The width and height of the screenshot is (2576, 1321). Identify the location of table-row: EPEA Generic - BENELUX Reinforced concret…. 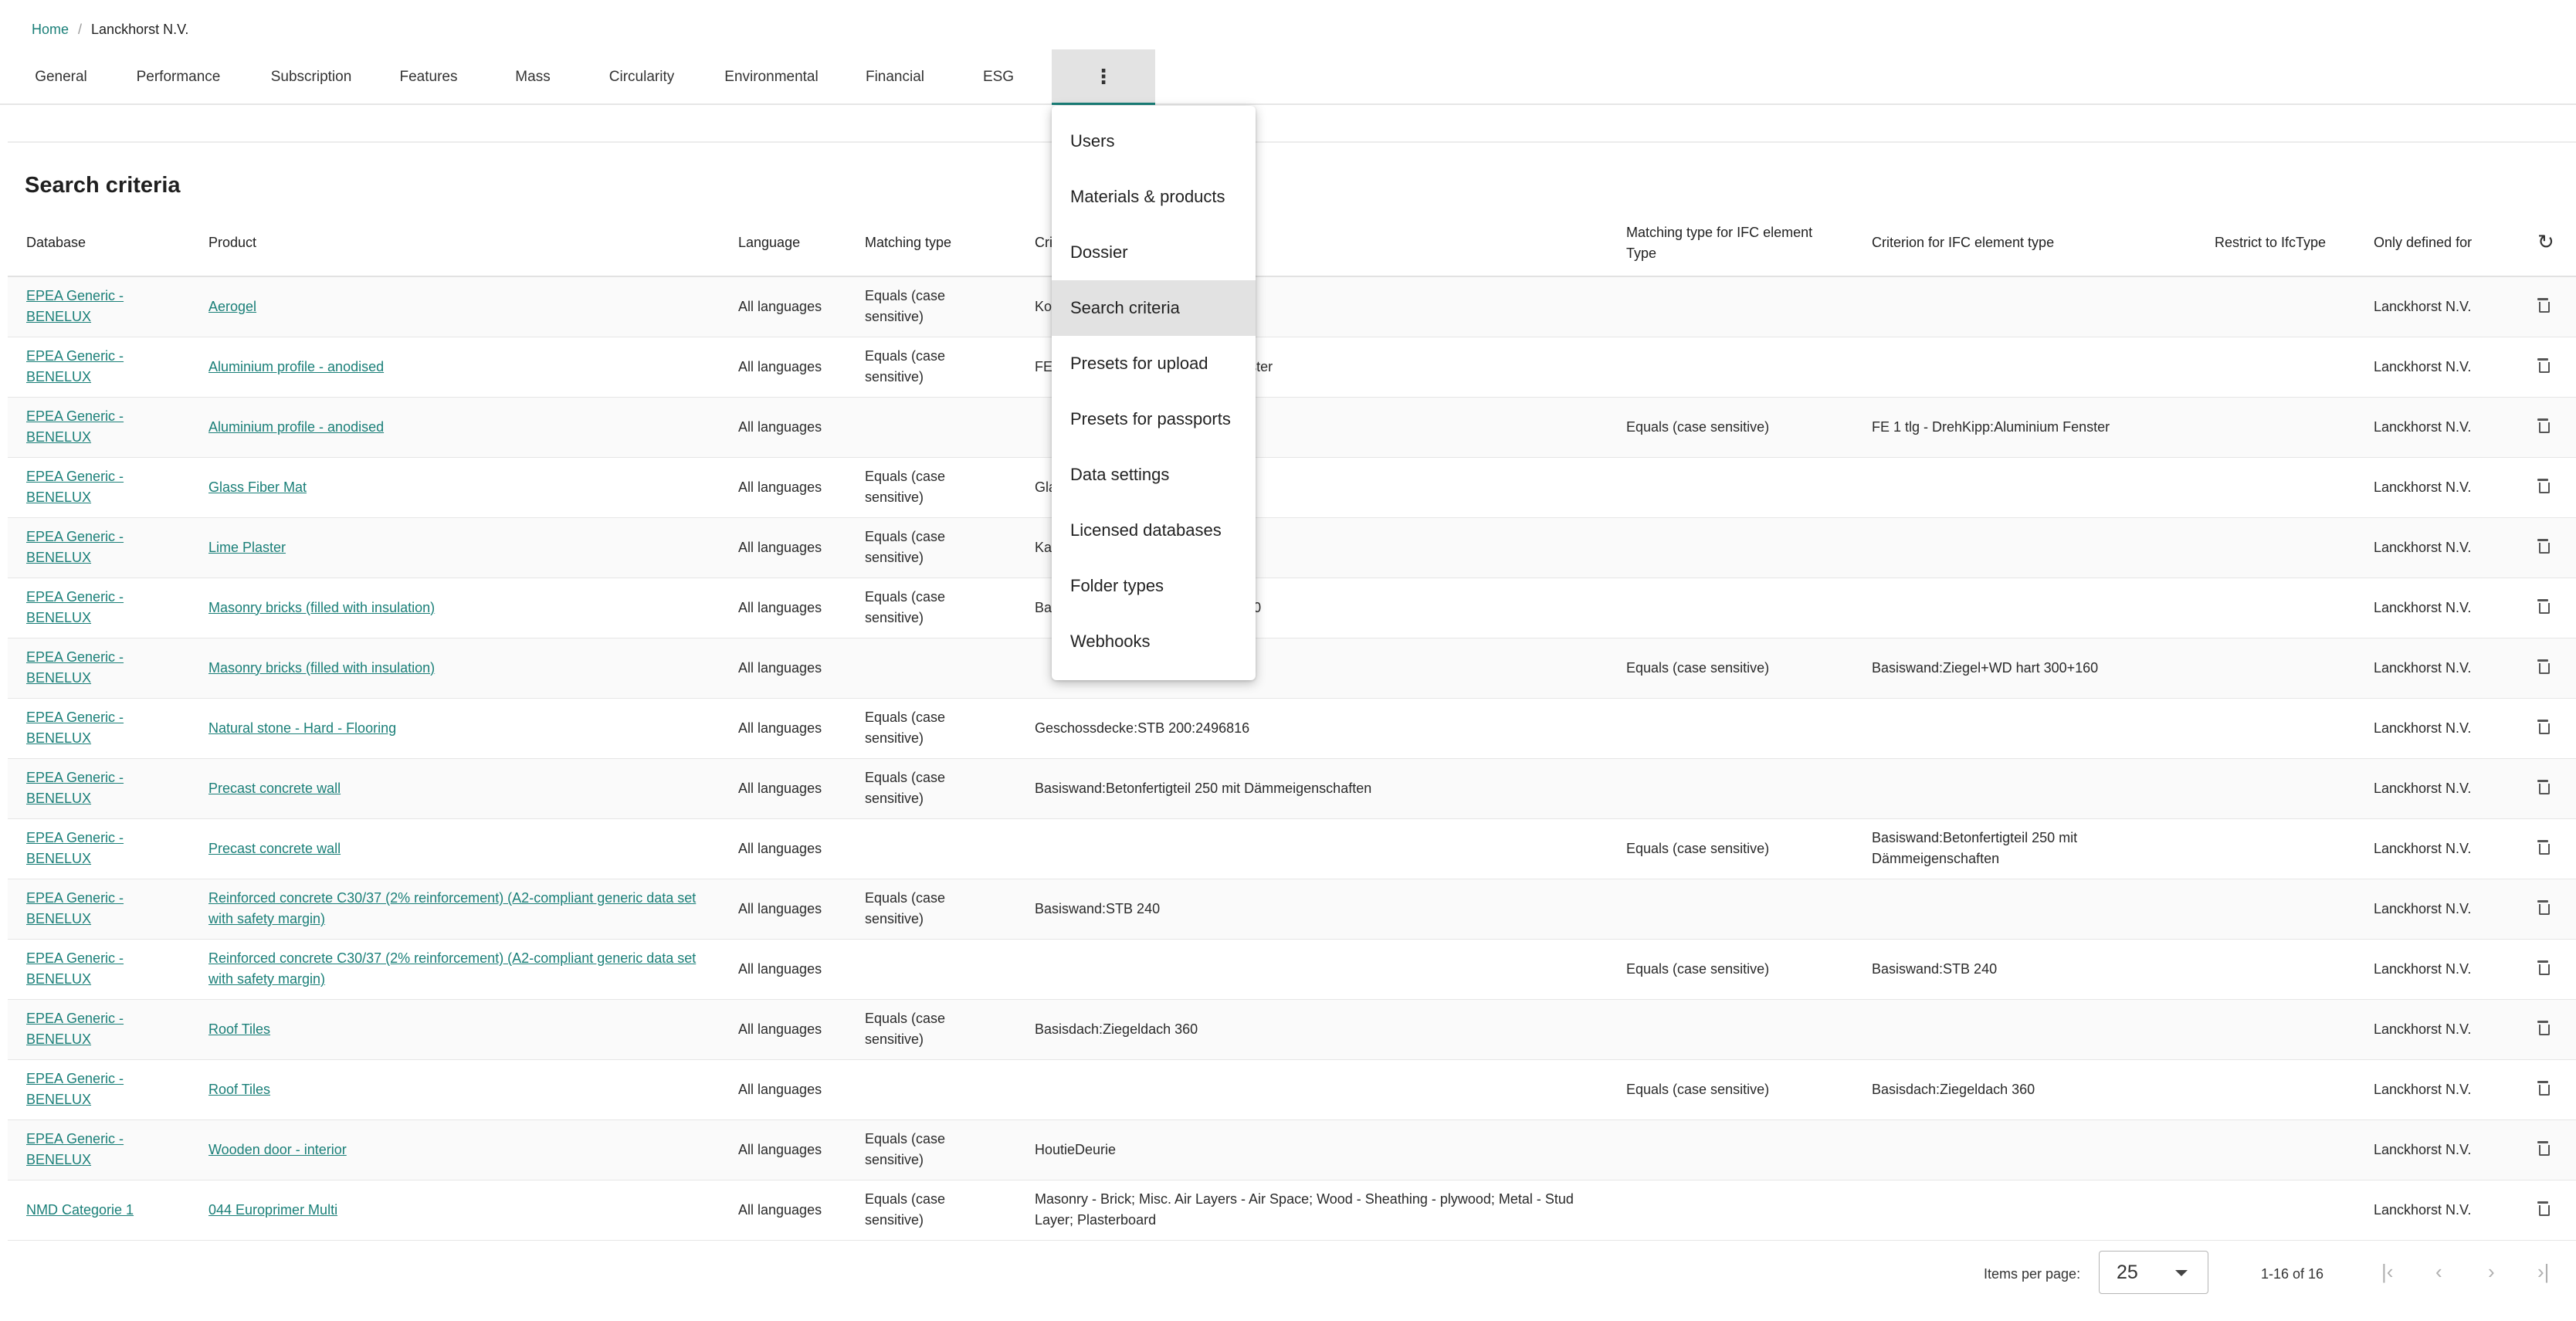
(1292, 969).